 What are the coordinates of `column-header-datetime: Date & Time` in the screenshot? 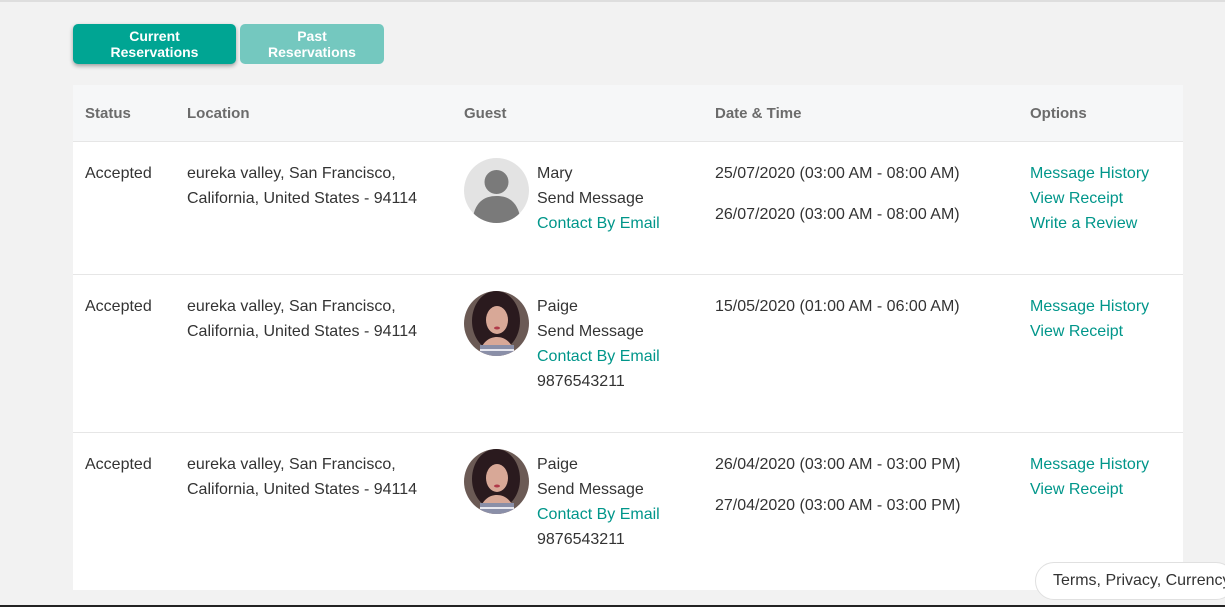 It's located at (758, 113).